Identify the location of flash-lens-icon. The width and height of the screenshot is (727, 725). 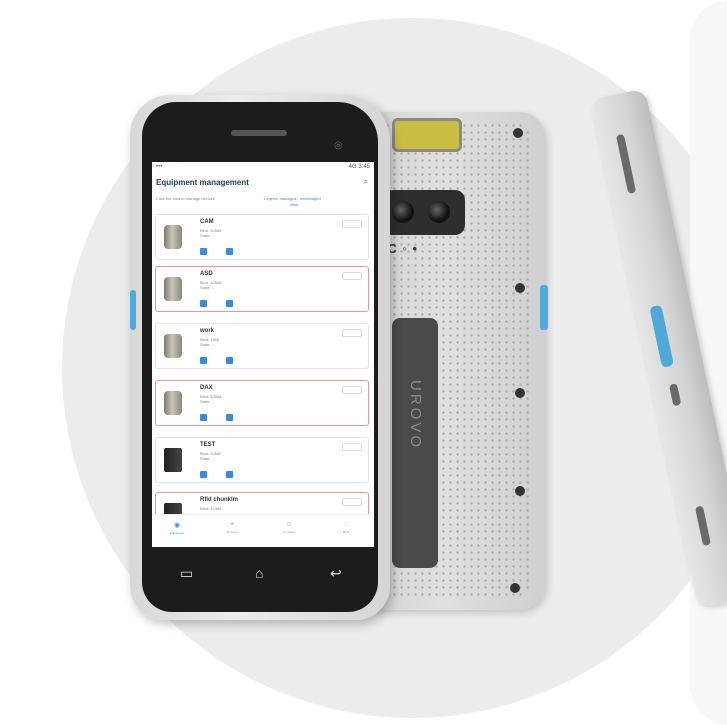
(439, 212).